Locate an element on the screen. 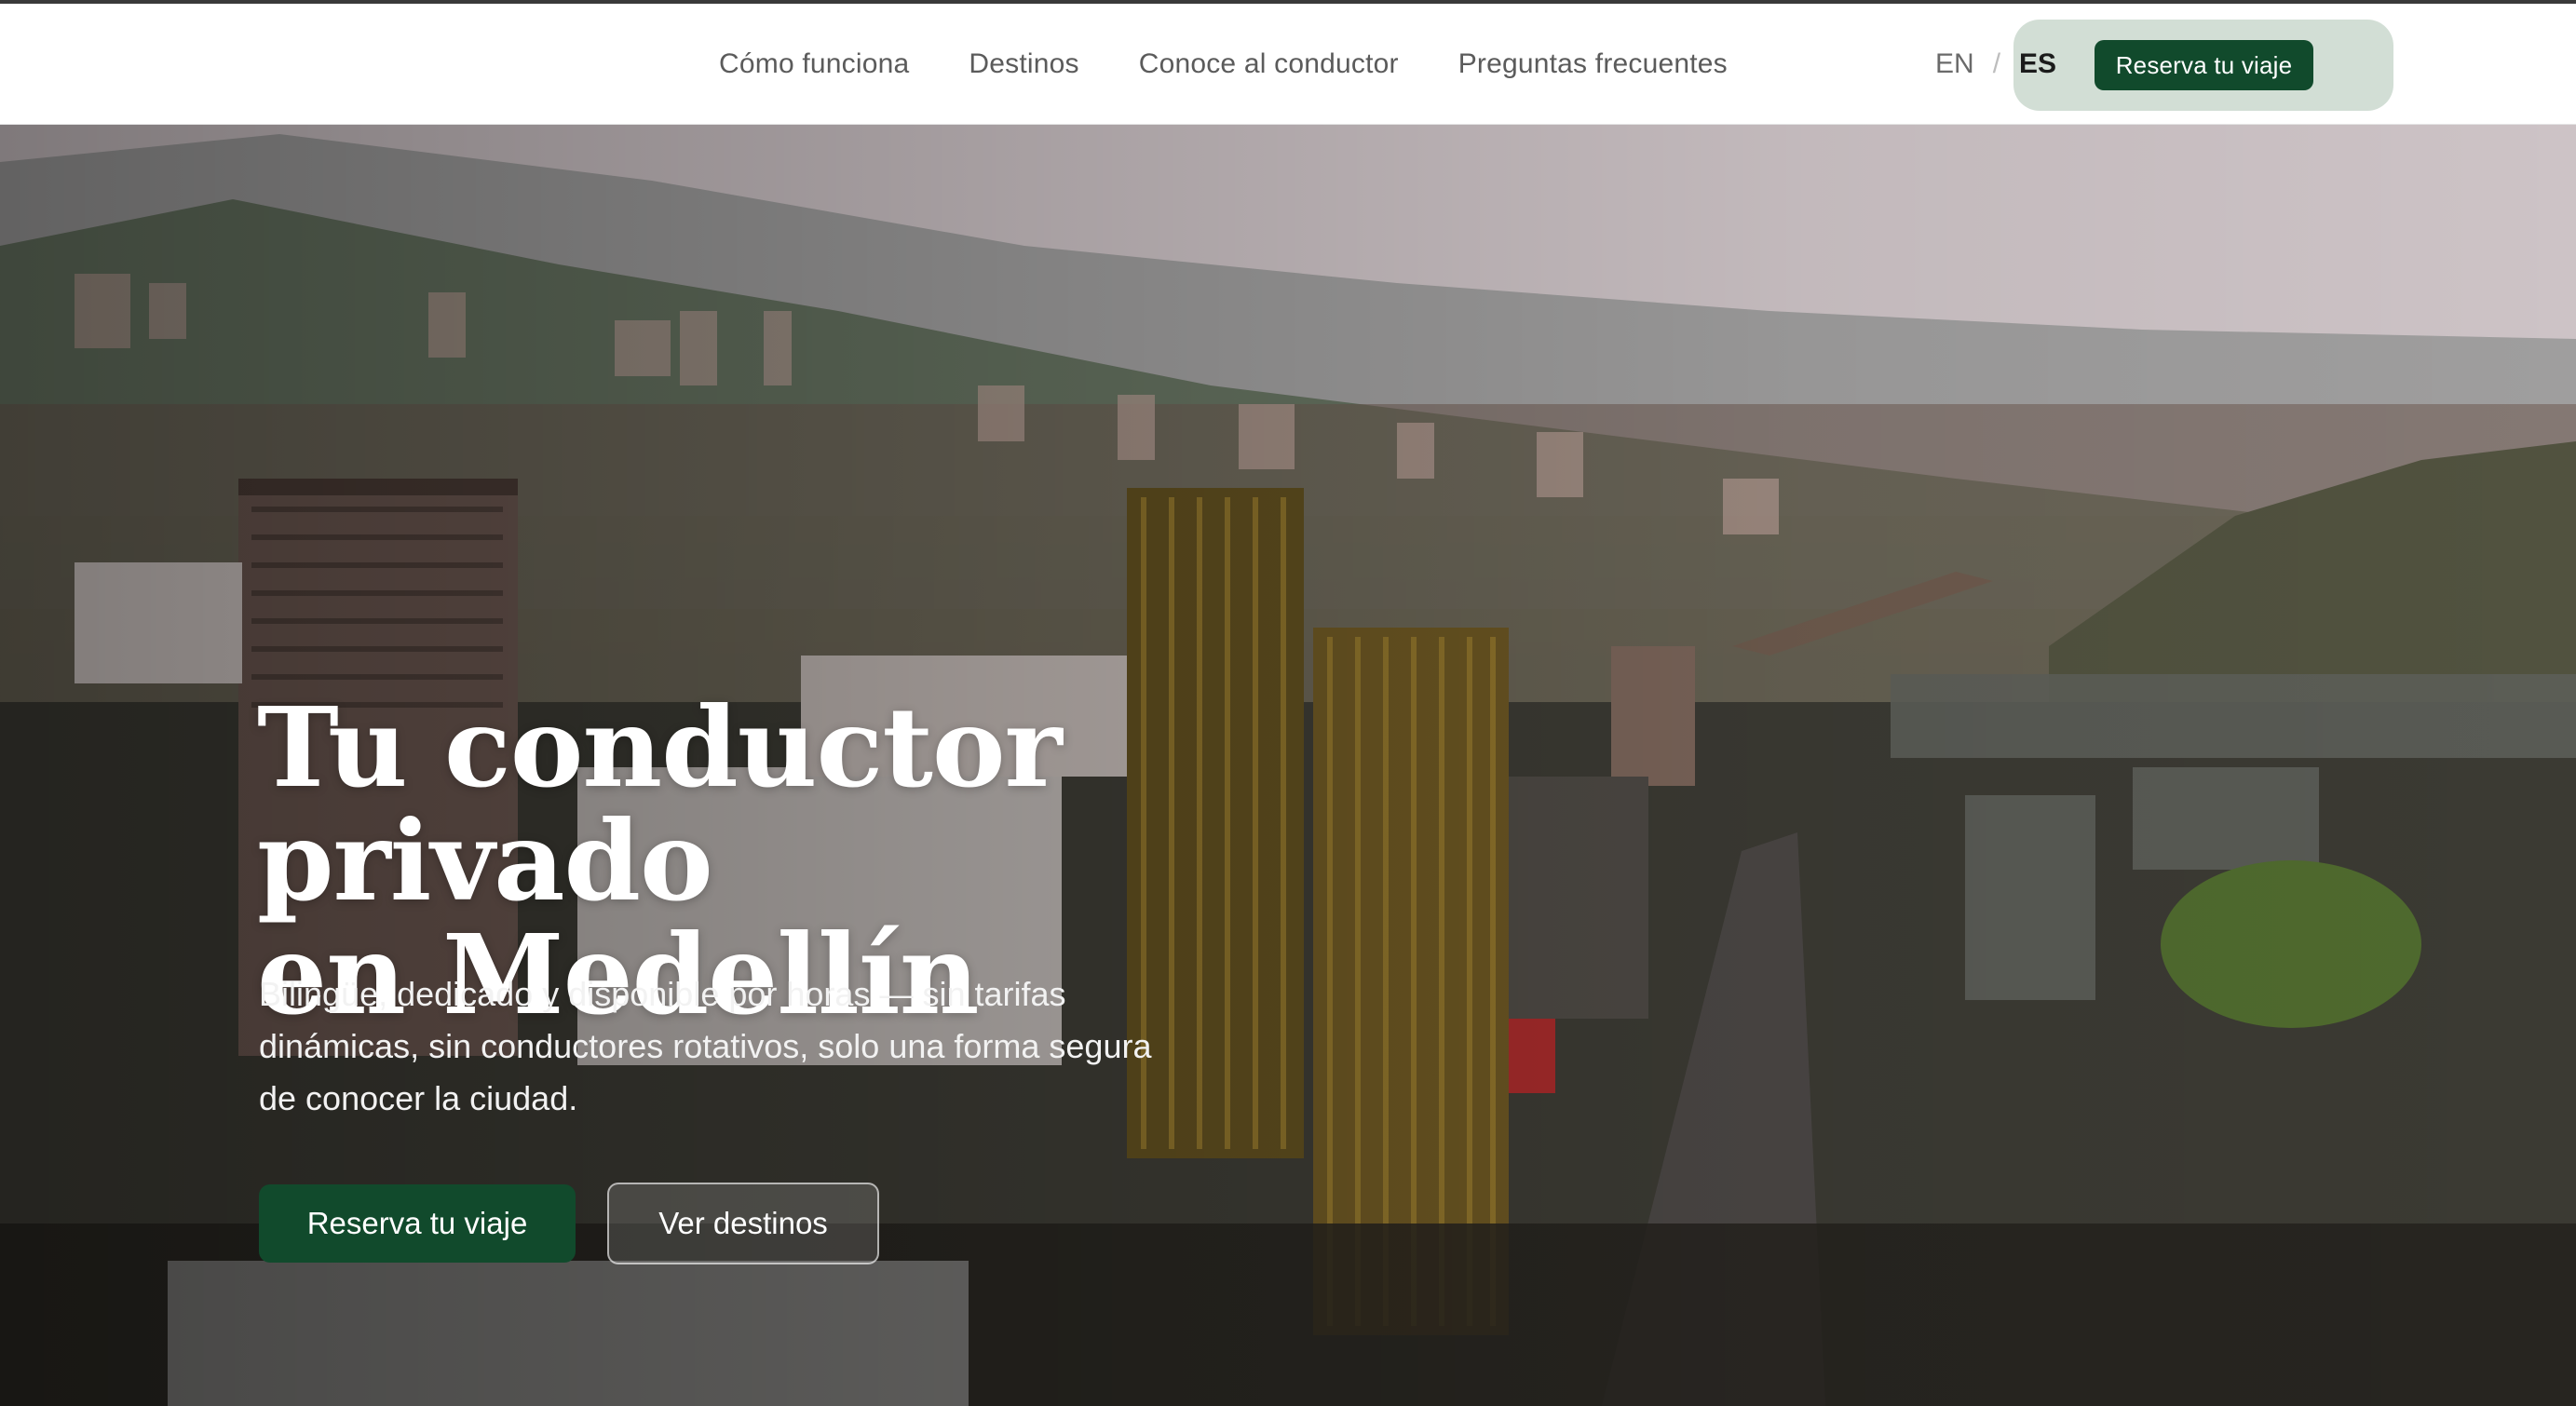 The height and width of the screenshot is (1406, 2576). language-en: EN is located at coordinates (1955, 64).